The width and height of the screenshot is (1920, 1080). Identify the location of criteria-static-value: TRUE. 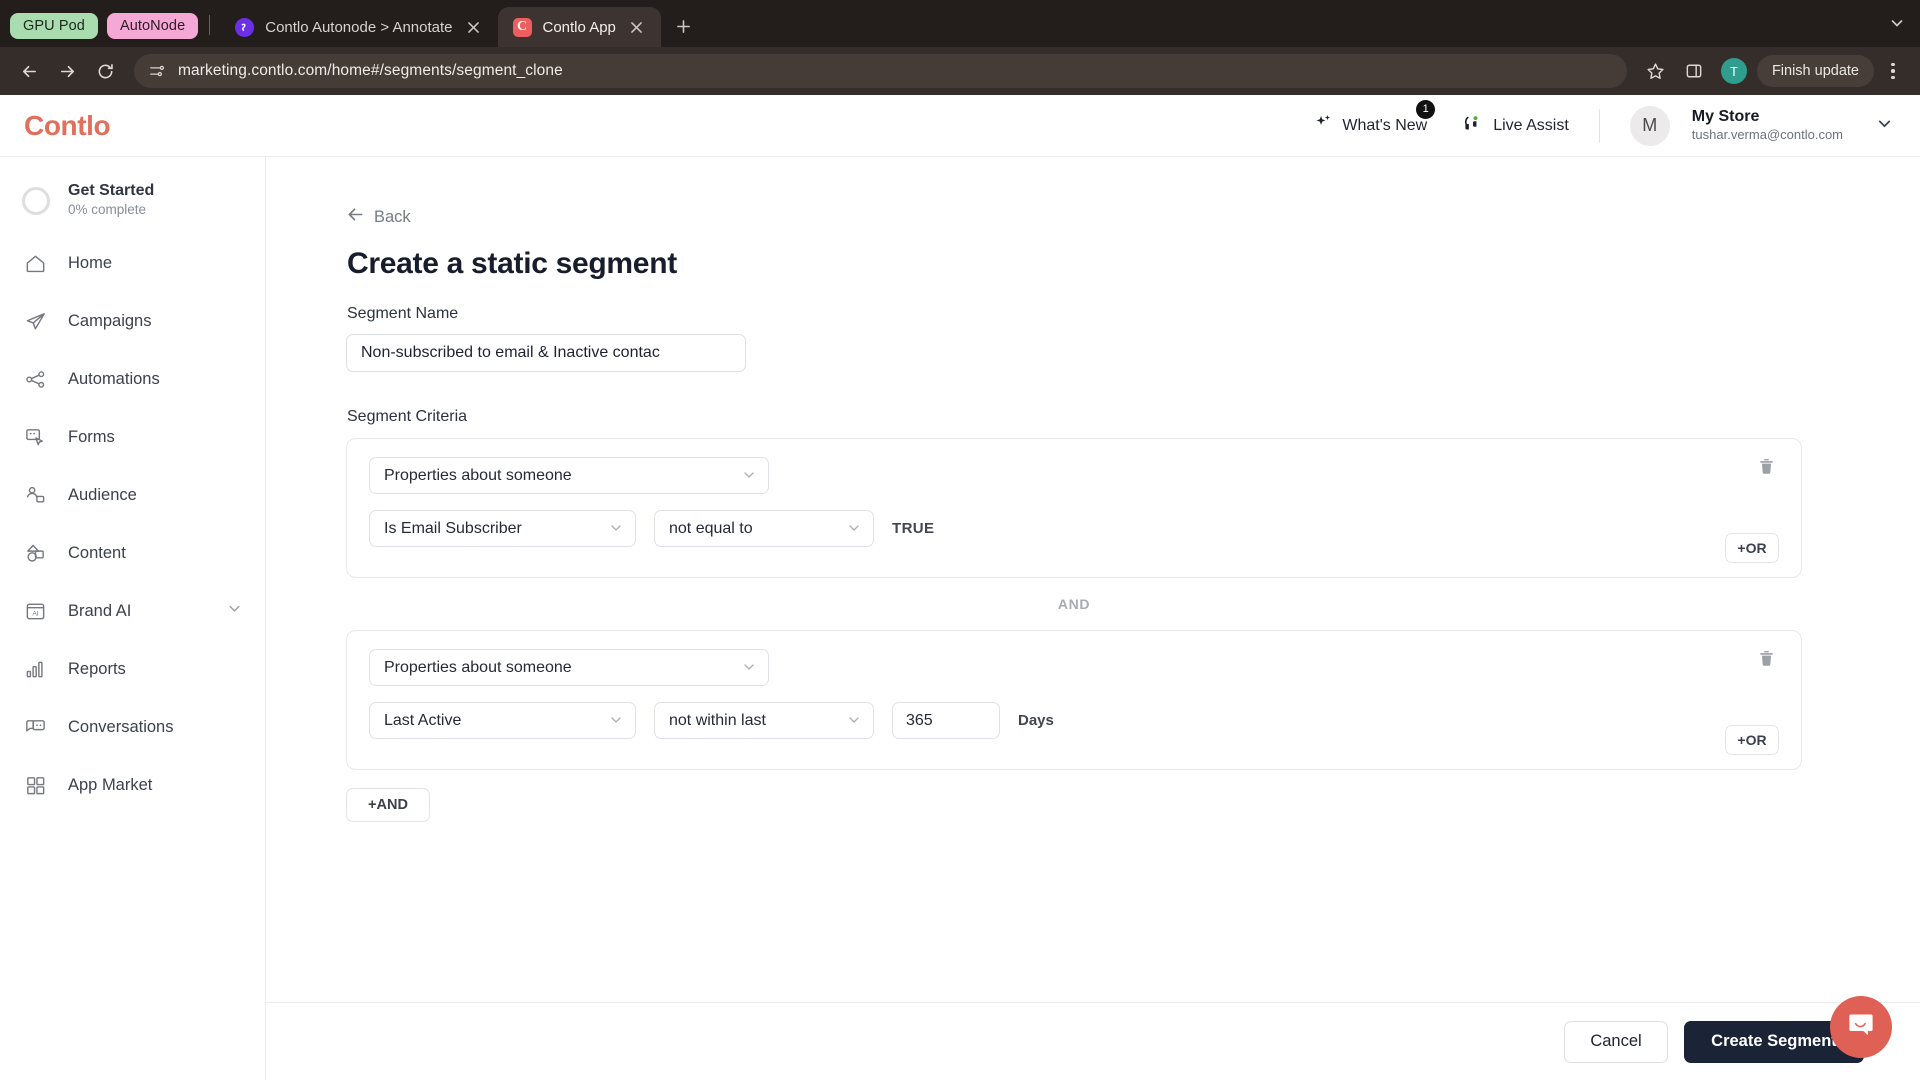
(913, 528).